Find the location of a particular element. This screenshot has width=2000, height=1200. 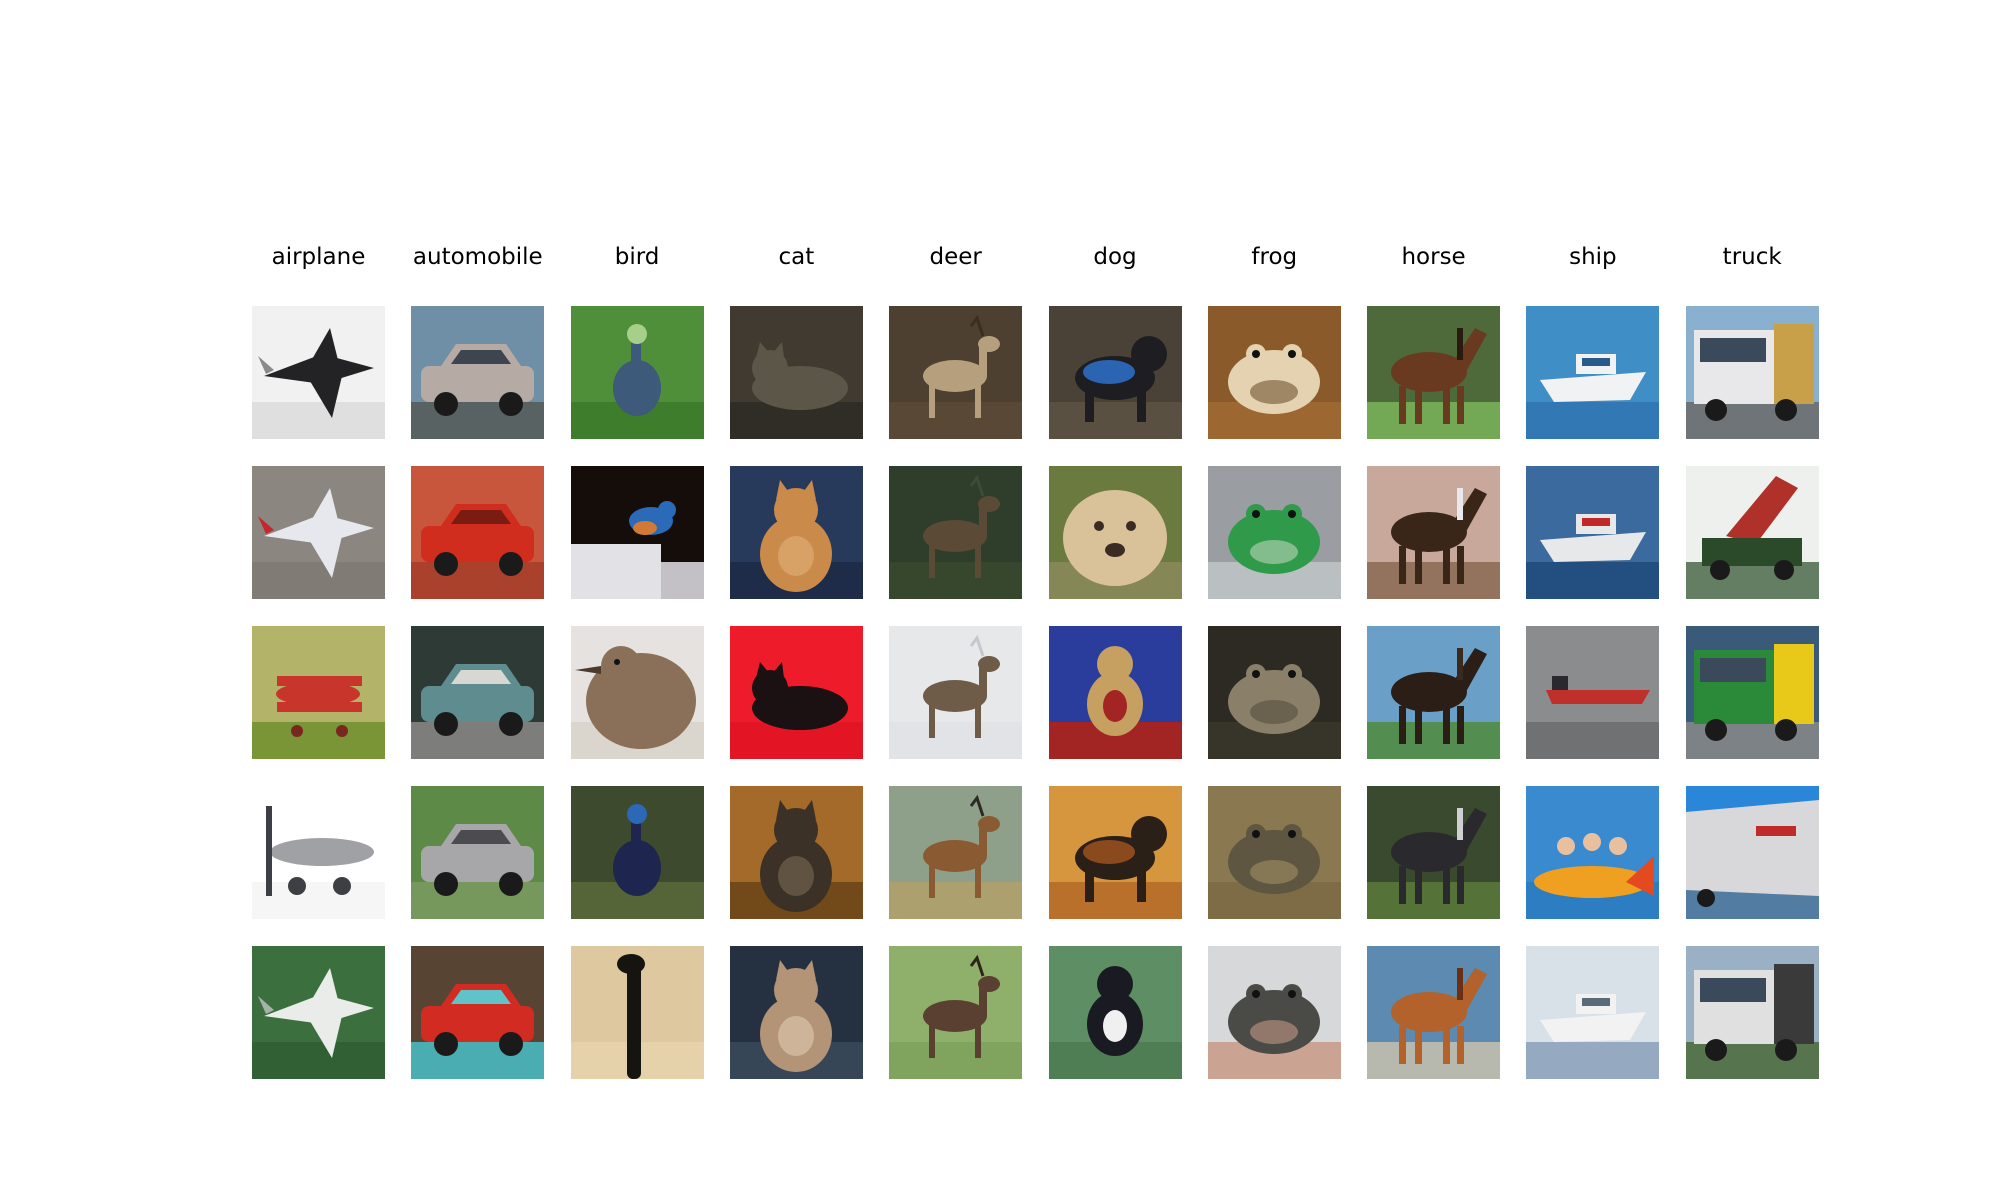

class-title-frog: frog is located at coordinates (1274, 257).